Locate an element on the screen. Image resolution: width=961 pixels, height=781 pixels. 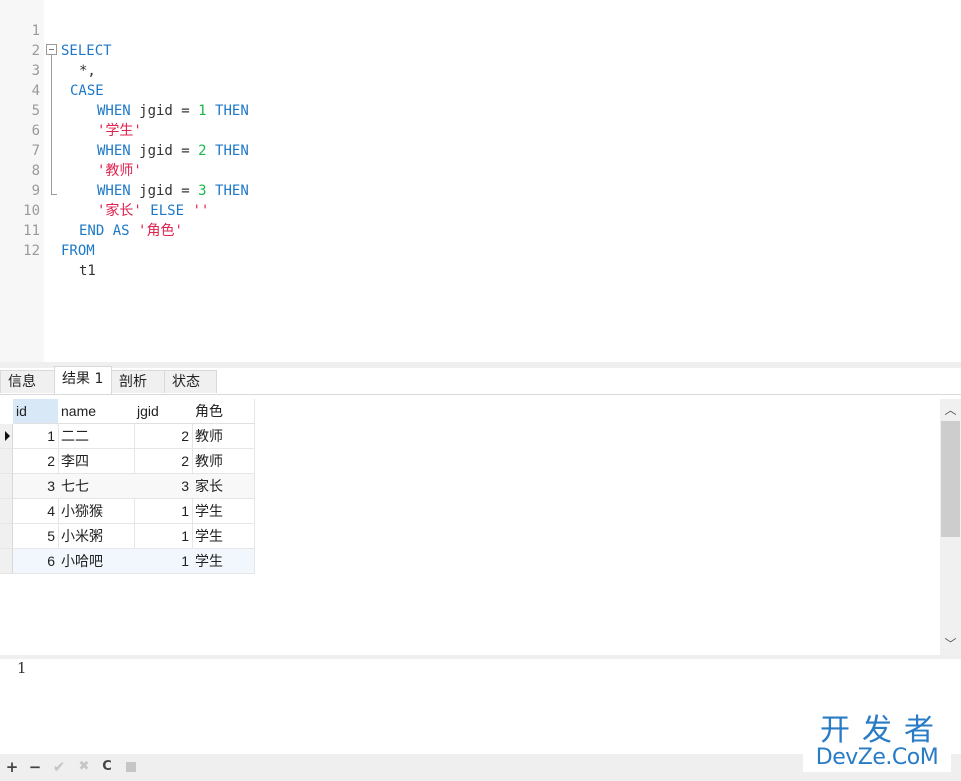
delete-record-icon: − is located at coordinates (35, 767).